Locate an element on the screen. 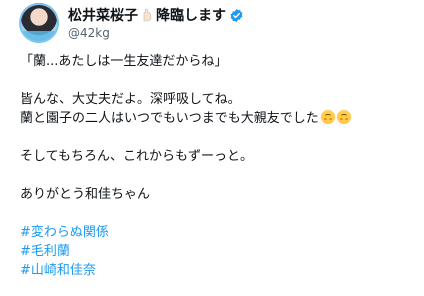 This screenshot has width=424, height=296. post-paragraph-line: ありがとう和佳ちゃん is located at coordinates (85, 194).